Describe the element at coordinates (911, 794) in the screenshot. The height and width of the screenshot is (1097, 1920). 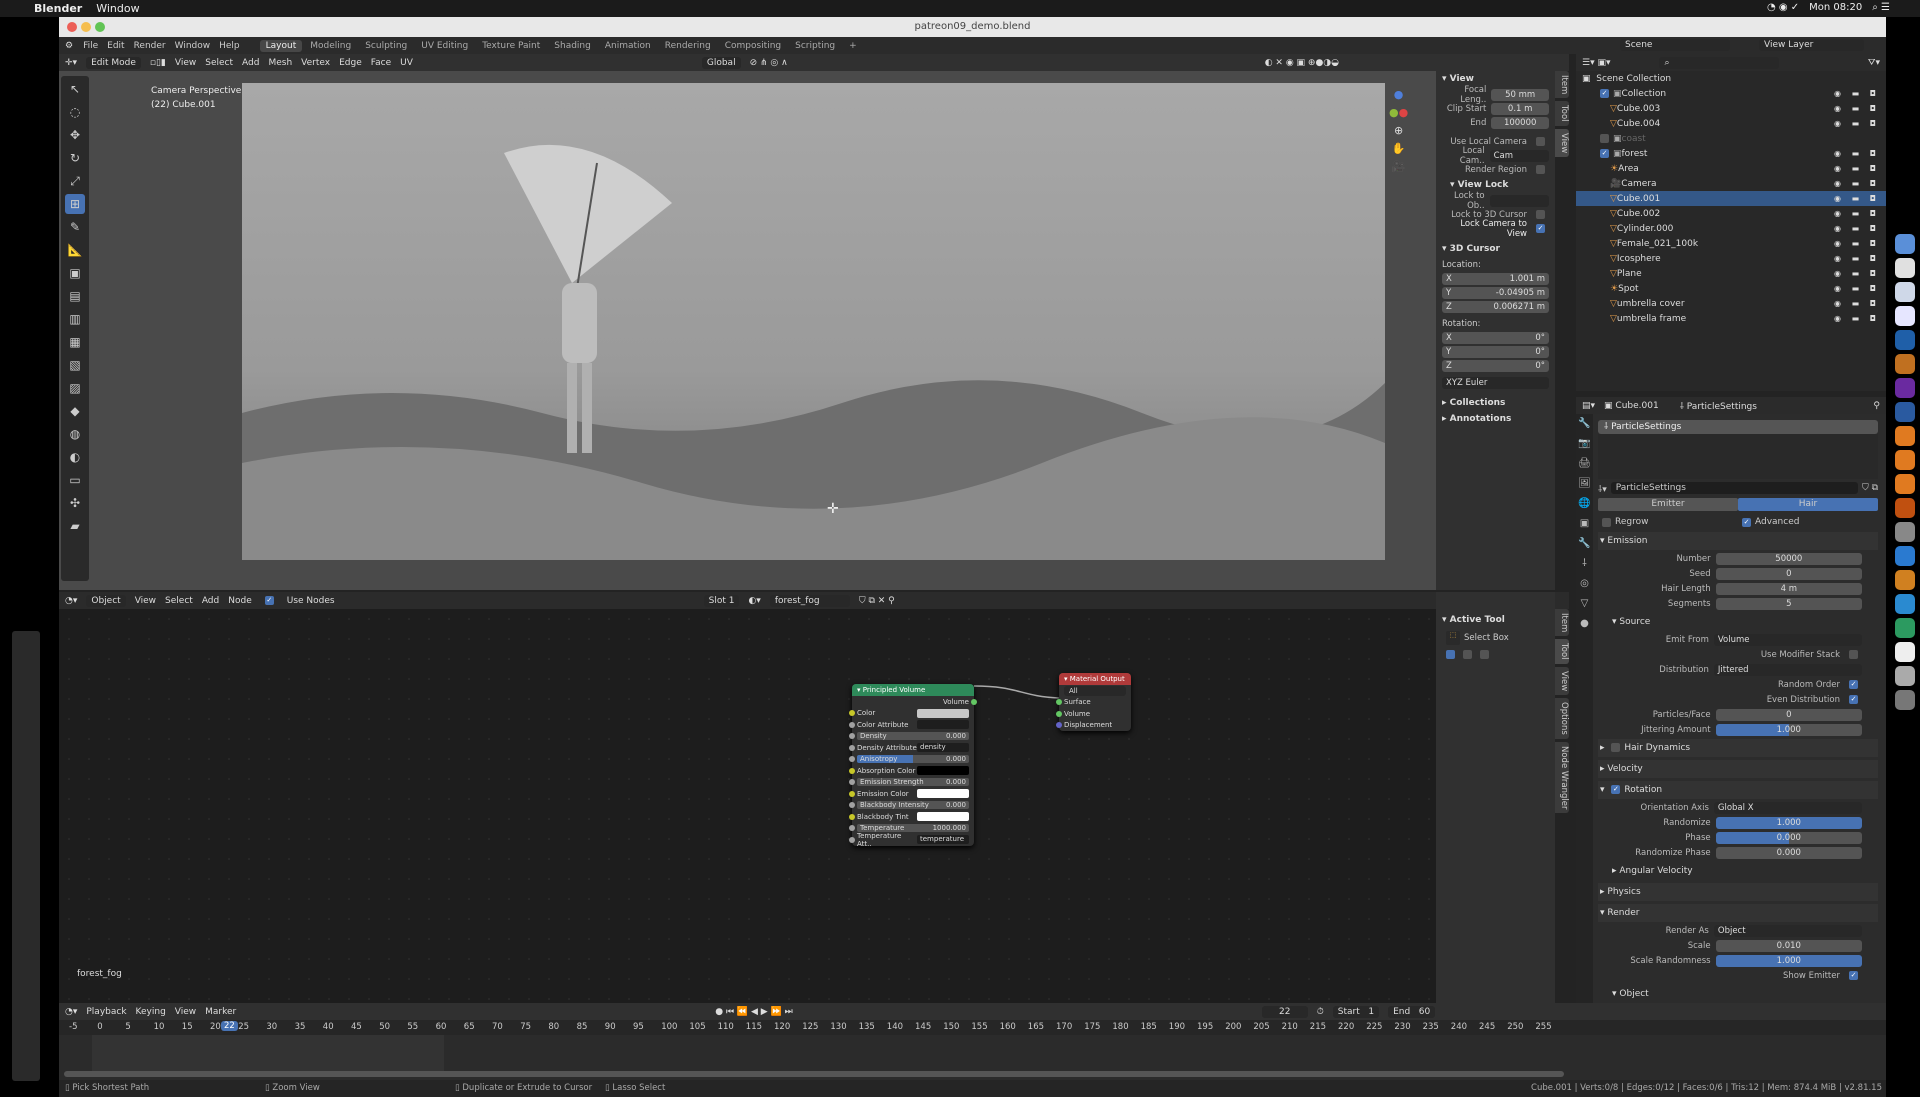
I see `node-input-row: Emission Color` at that location.